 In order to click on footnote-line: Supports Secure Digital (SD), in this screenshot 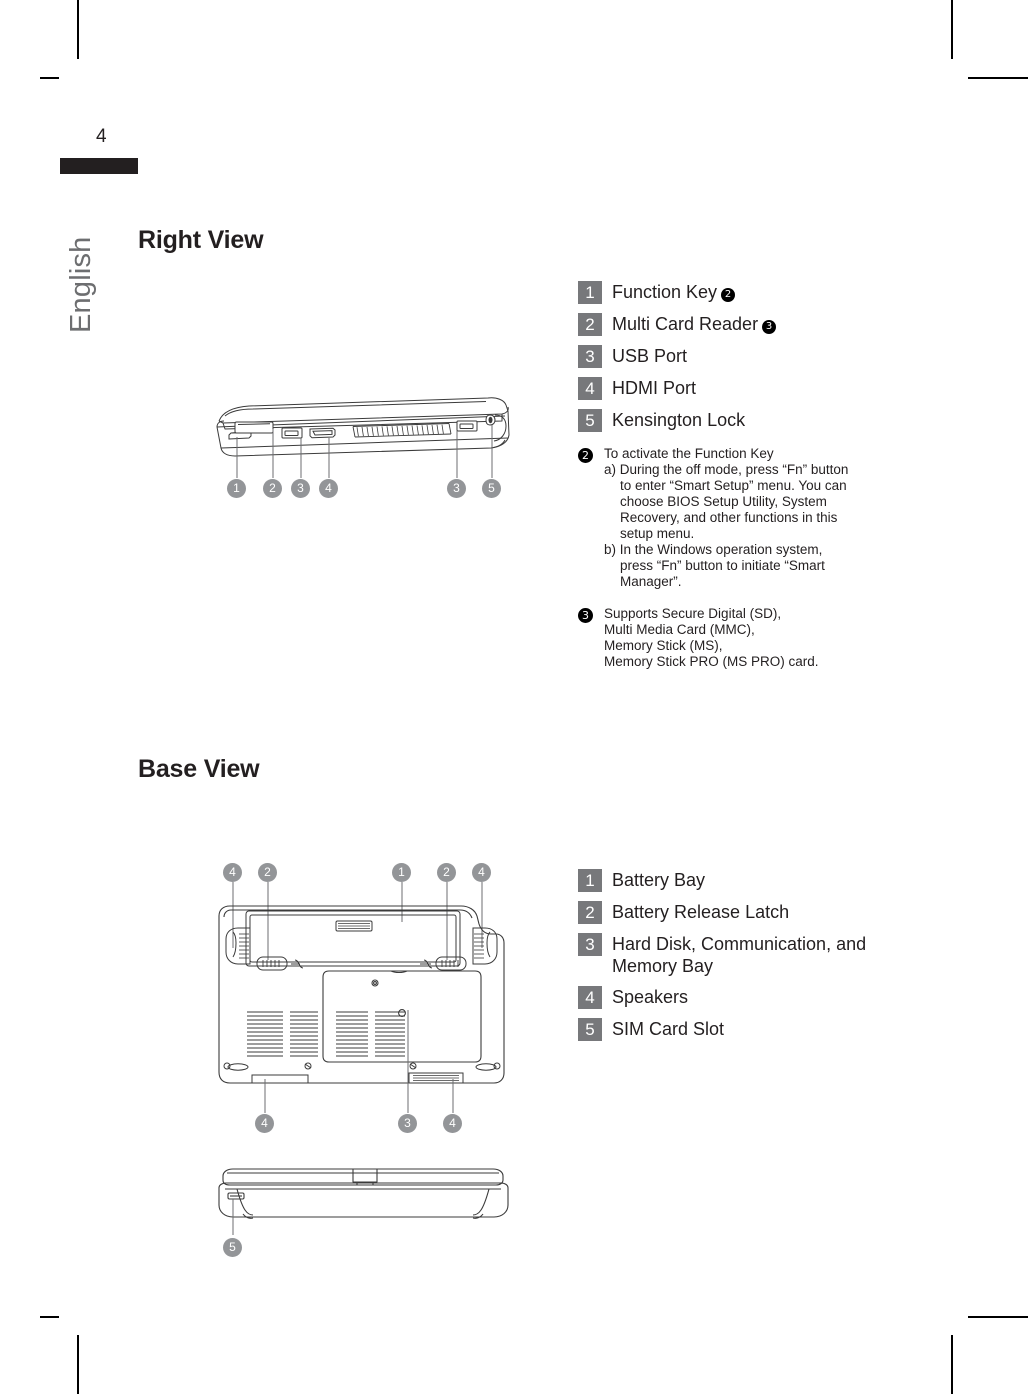, I will do `click(693, 613)`.